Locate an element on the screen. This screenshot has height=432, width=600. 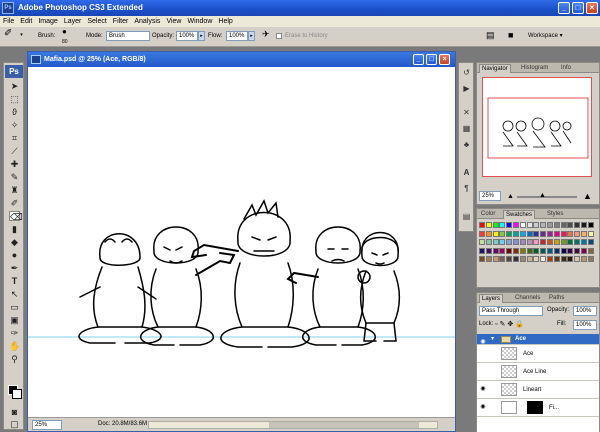
slice-tool-icon: ⟋ is located at coordinates (14, 151).